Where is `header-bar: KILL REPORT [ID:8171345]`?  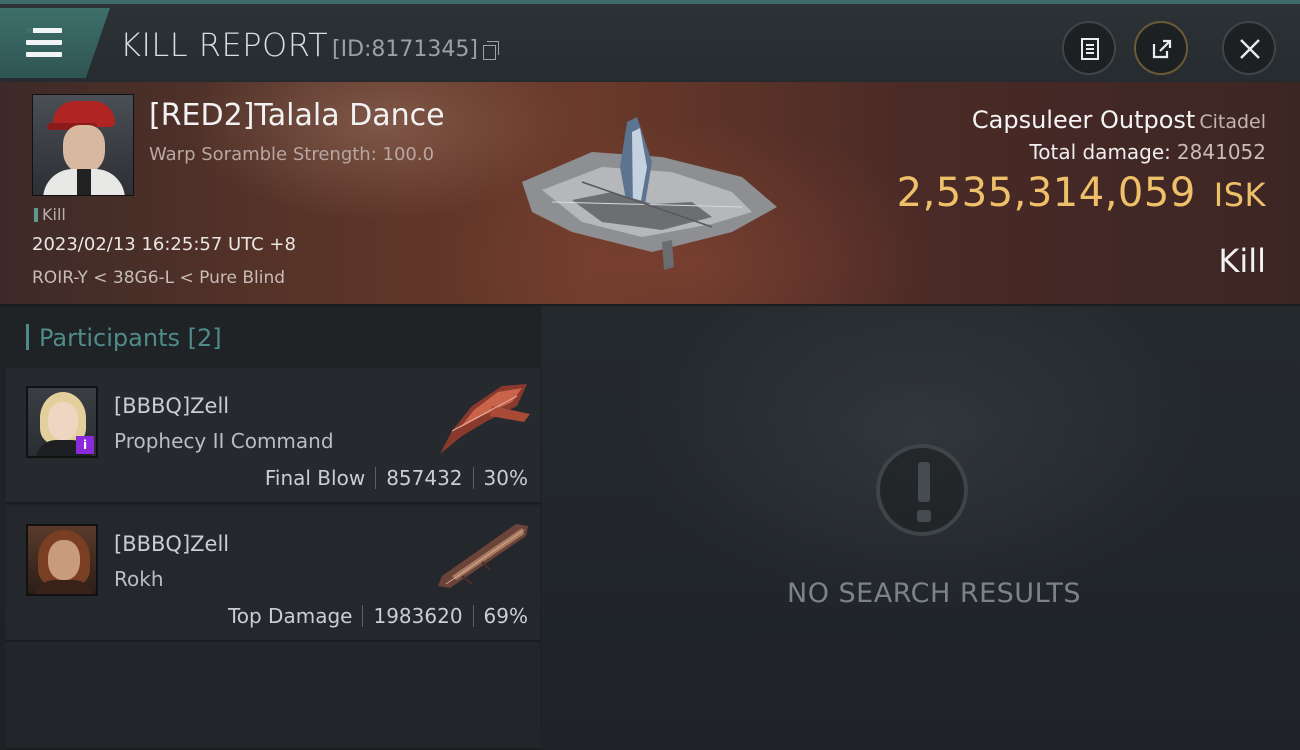 header-bar: KILL REPORT [ID:8171345] is located at coordinates (650, 41).